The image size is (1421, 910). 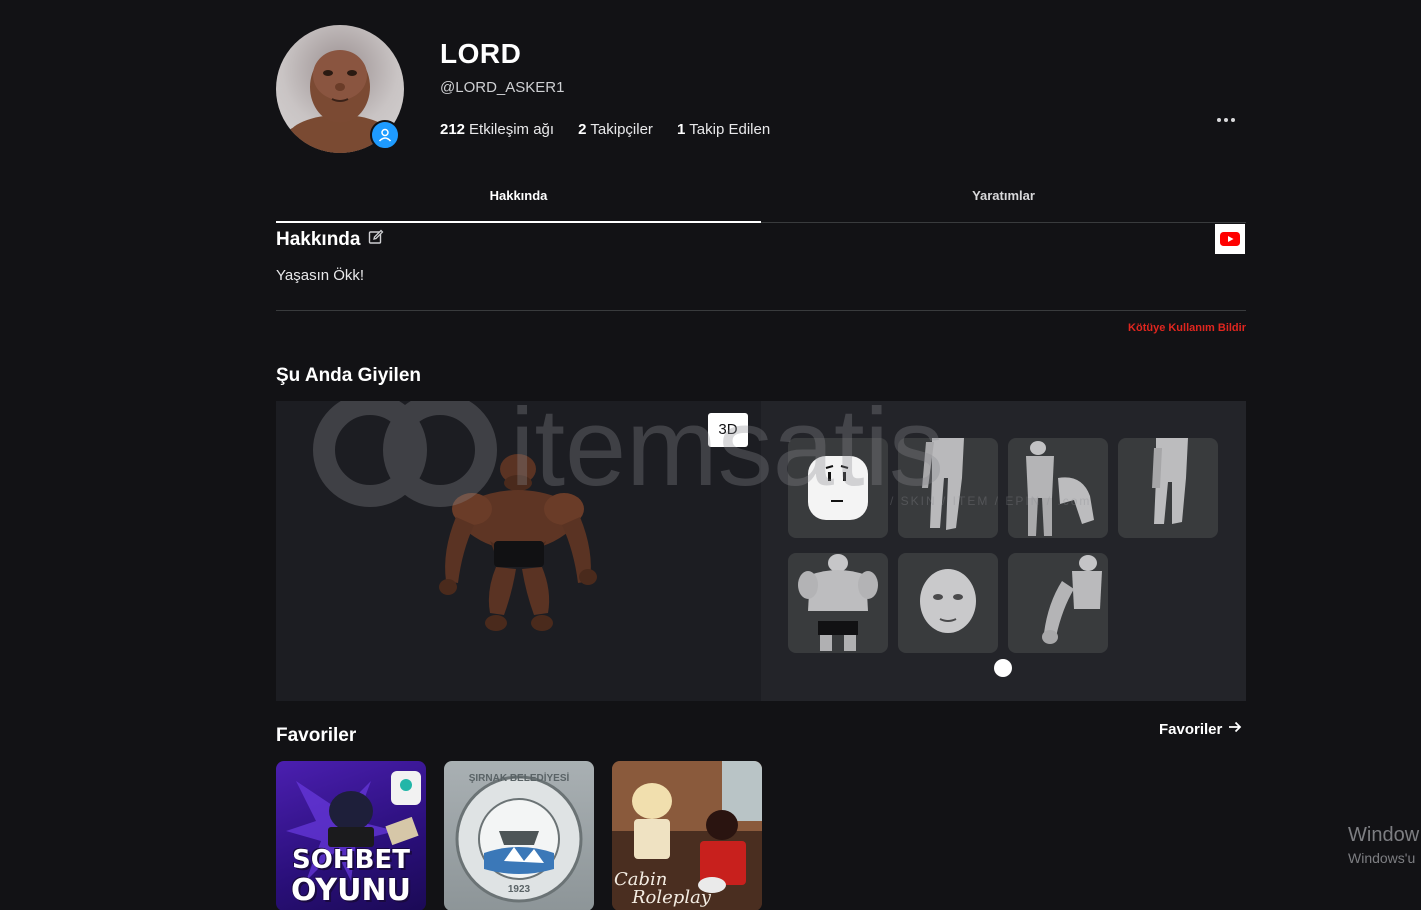 I want to click on carousel-page-dot, so click(x=1003, y=668).